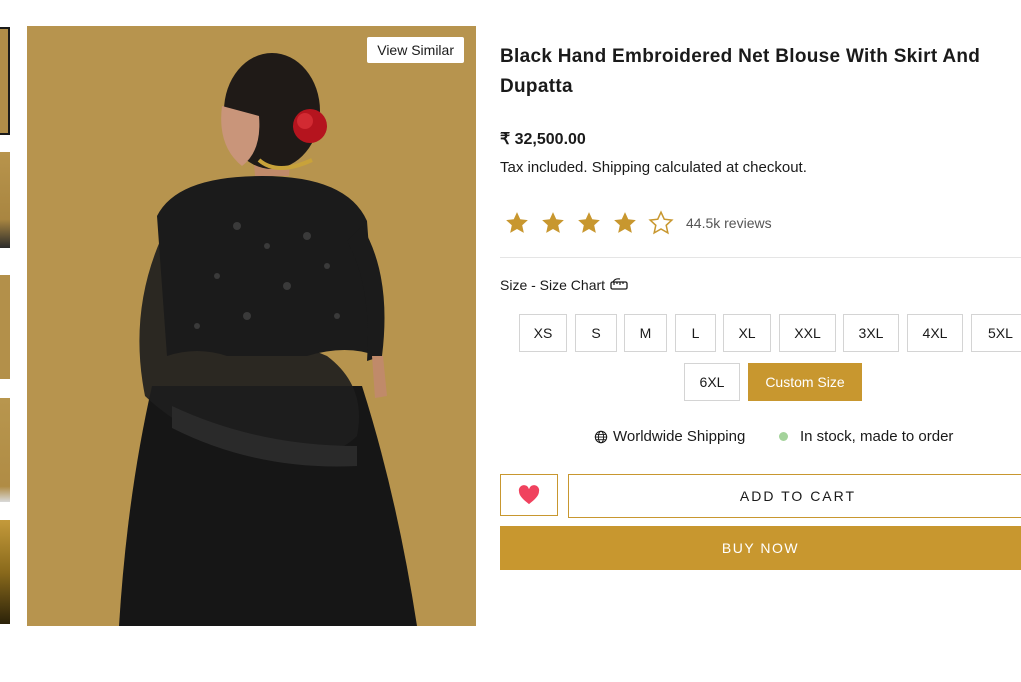 This screenshot has height=682, width=1021. I want to click on rating: 44.5k reviews, so click(638, 223).